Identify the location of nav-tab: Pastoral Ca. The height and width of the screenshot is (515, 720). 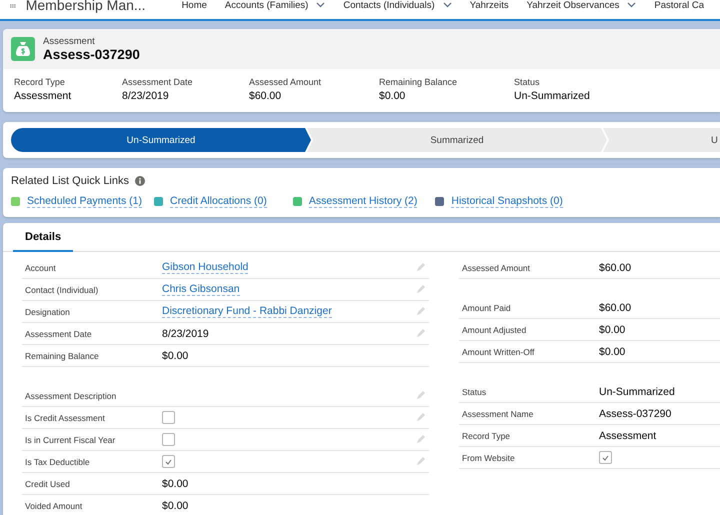
(679, 5).